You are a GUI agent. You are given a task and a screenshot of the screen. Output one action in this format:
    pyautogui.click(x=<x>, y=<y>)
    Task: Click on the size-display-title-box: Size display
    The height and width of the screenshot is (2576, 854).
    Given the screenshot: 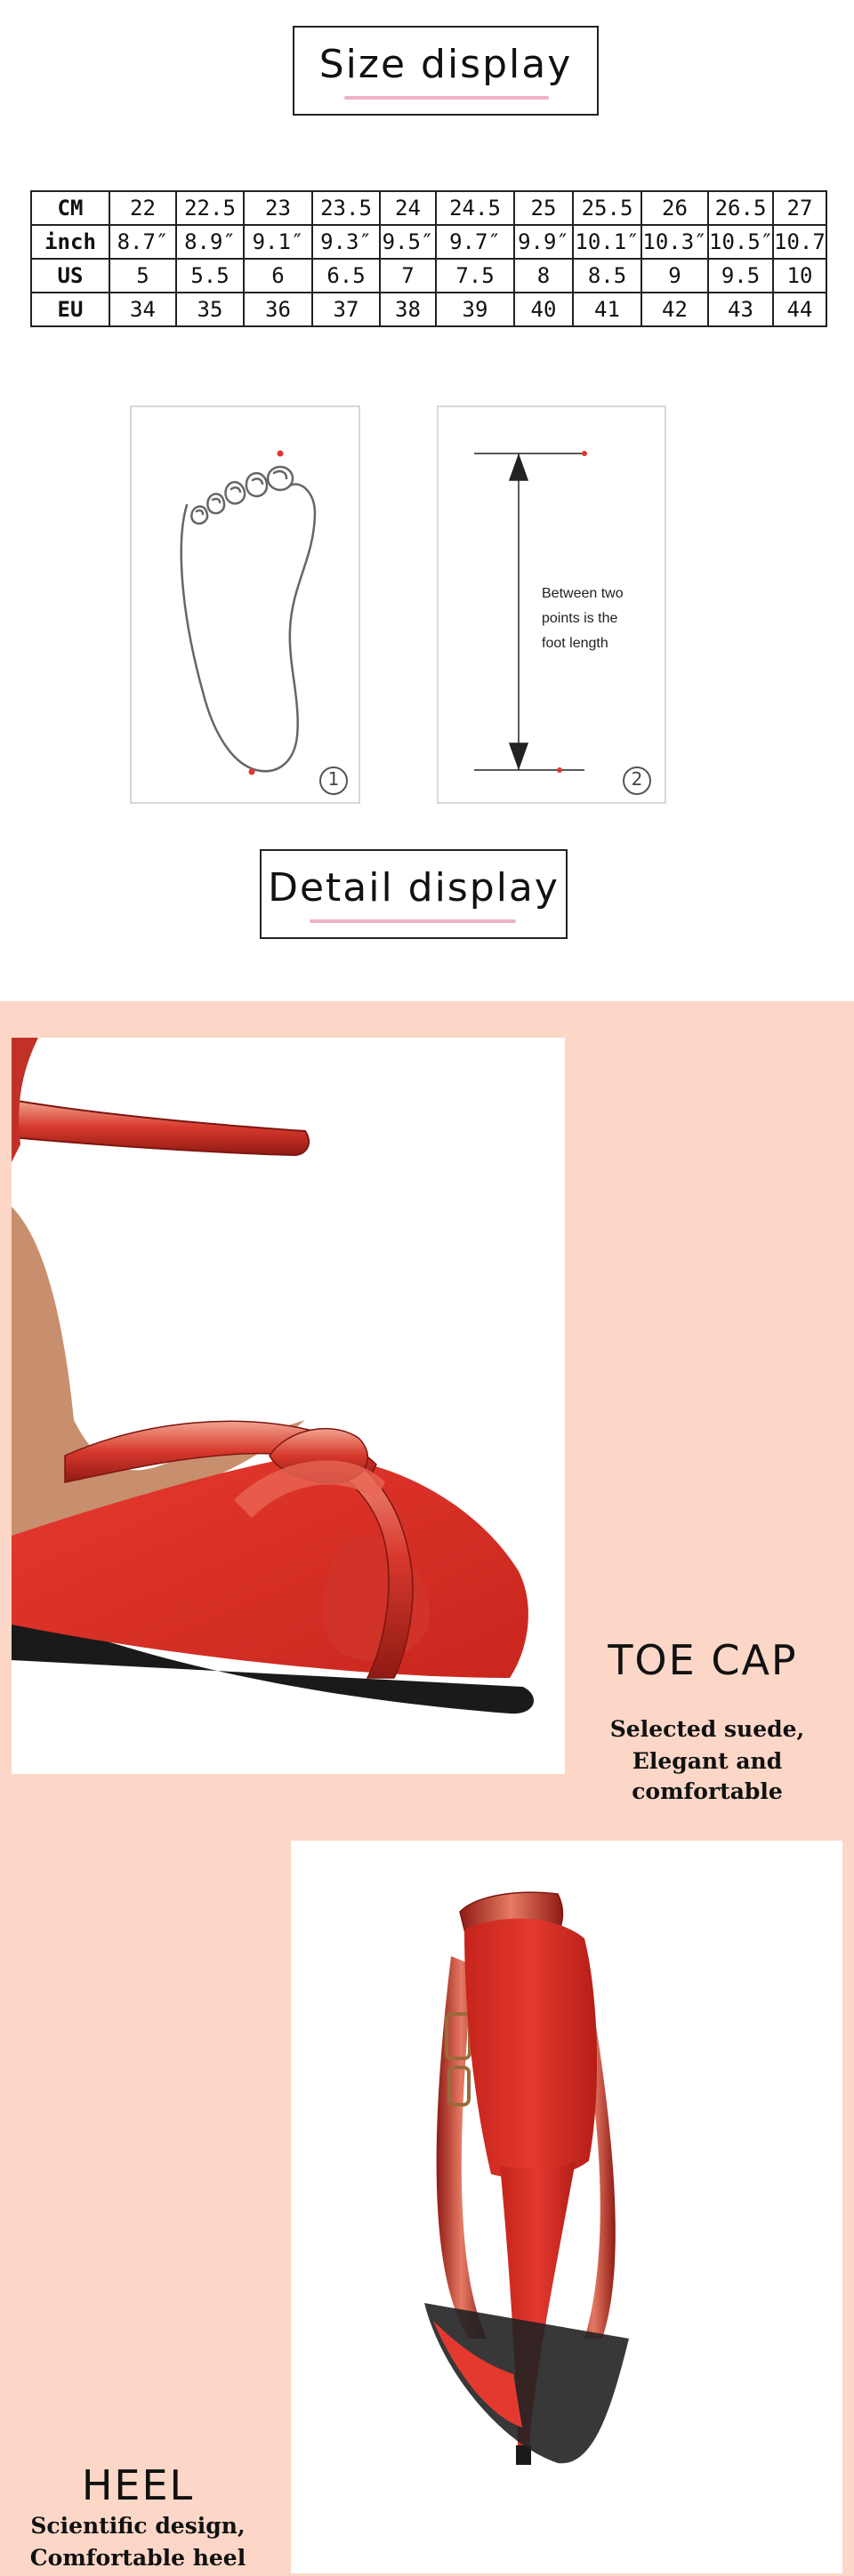 What is the action you would take?
    pyautogui.click(x=446, y=71)
    